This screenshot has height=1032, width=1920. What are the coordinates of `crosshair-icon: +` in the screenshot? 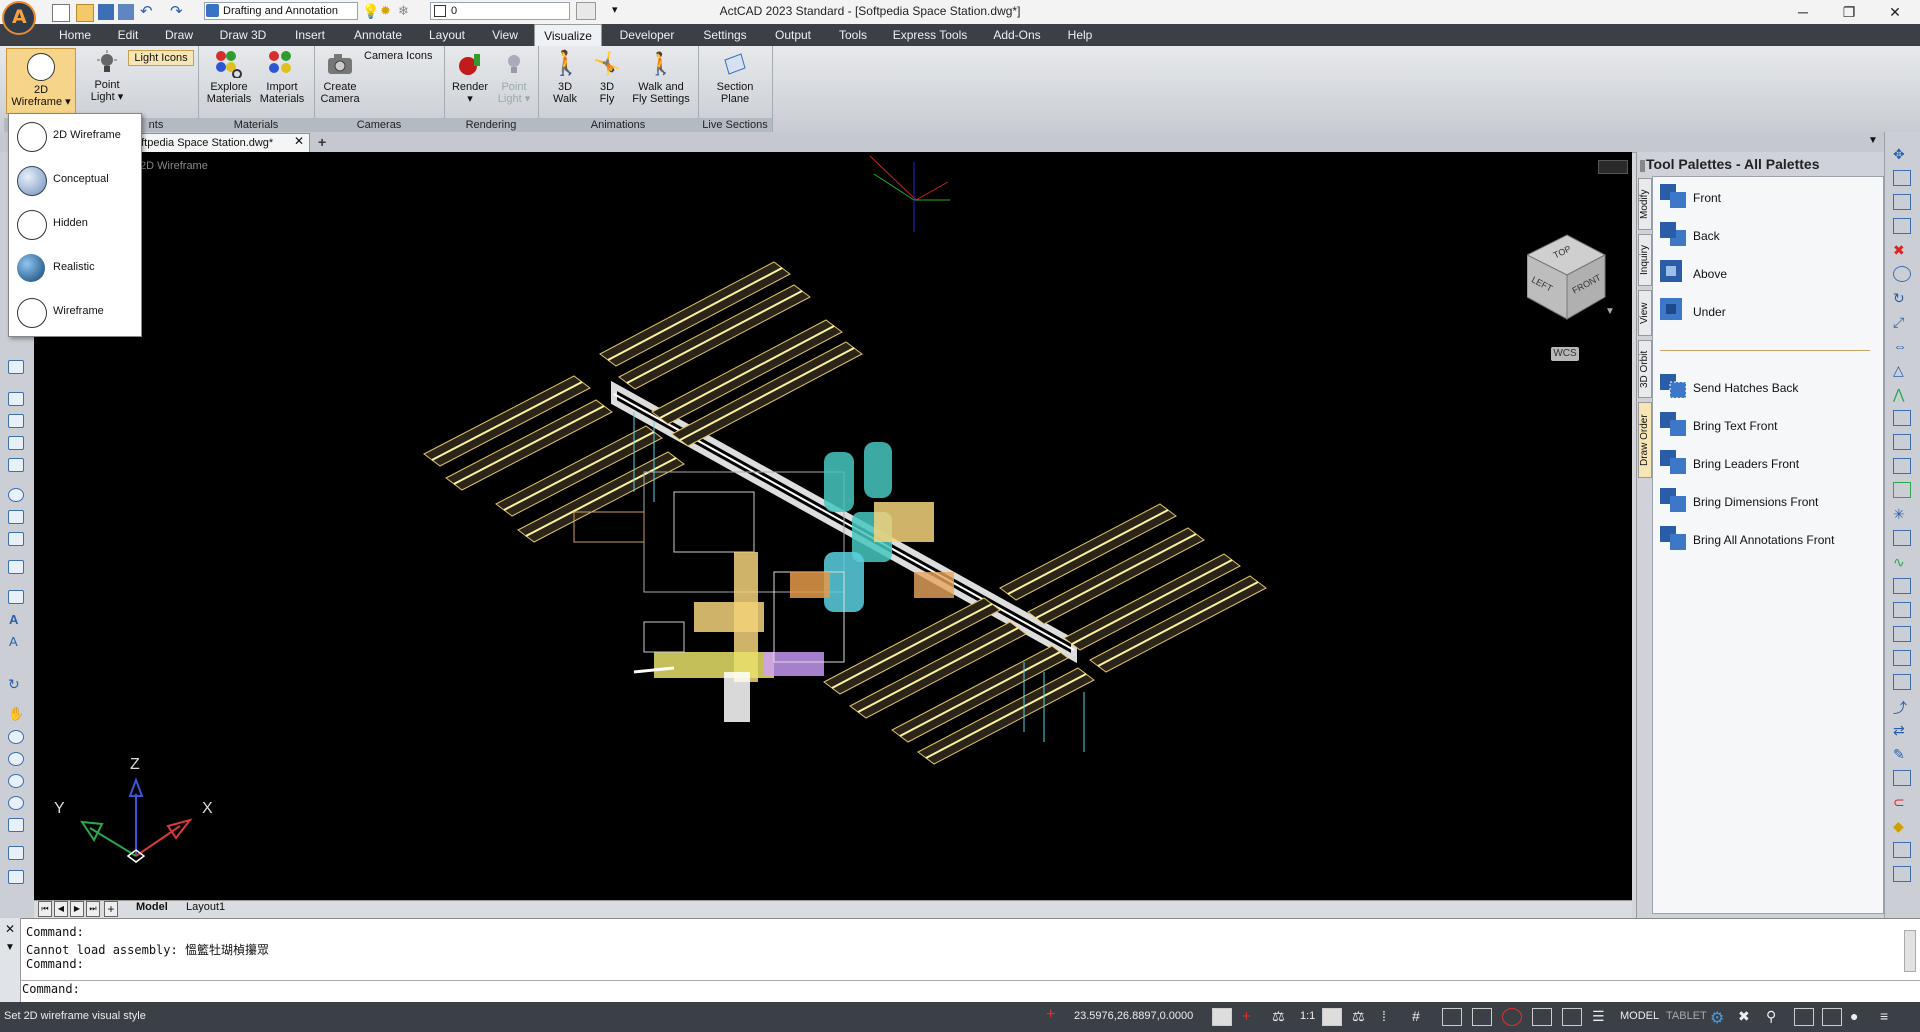 It's located at (1050, 1015).